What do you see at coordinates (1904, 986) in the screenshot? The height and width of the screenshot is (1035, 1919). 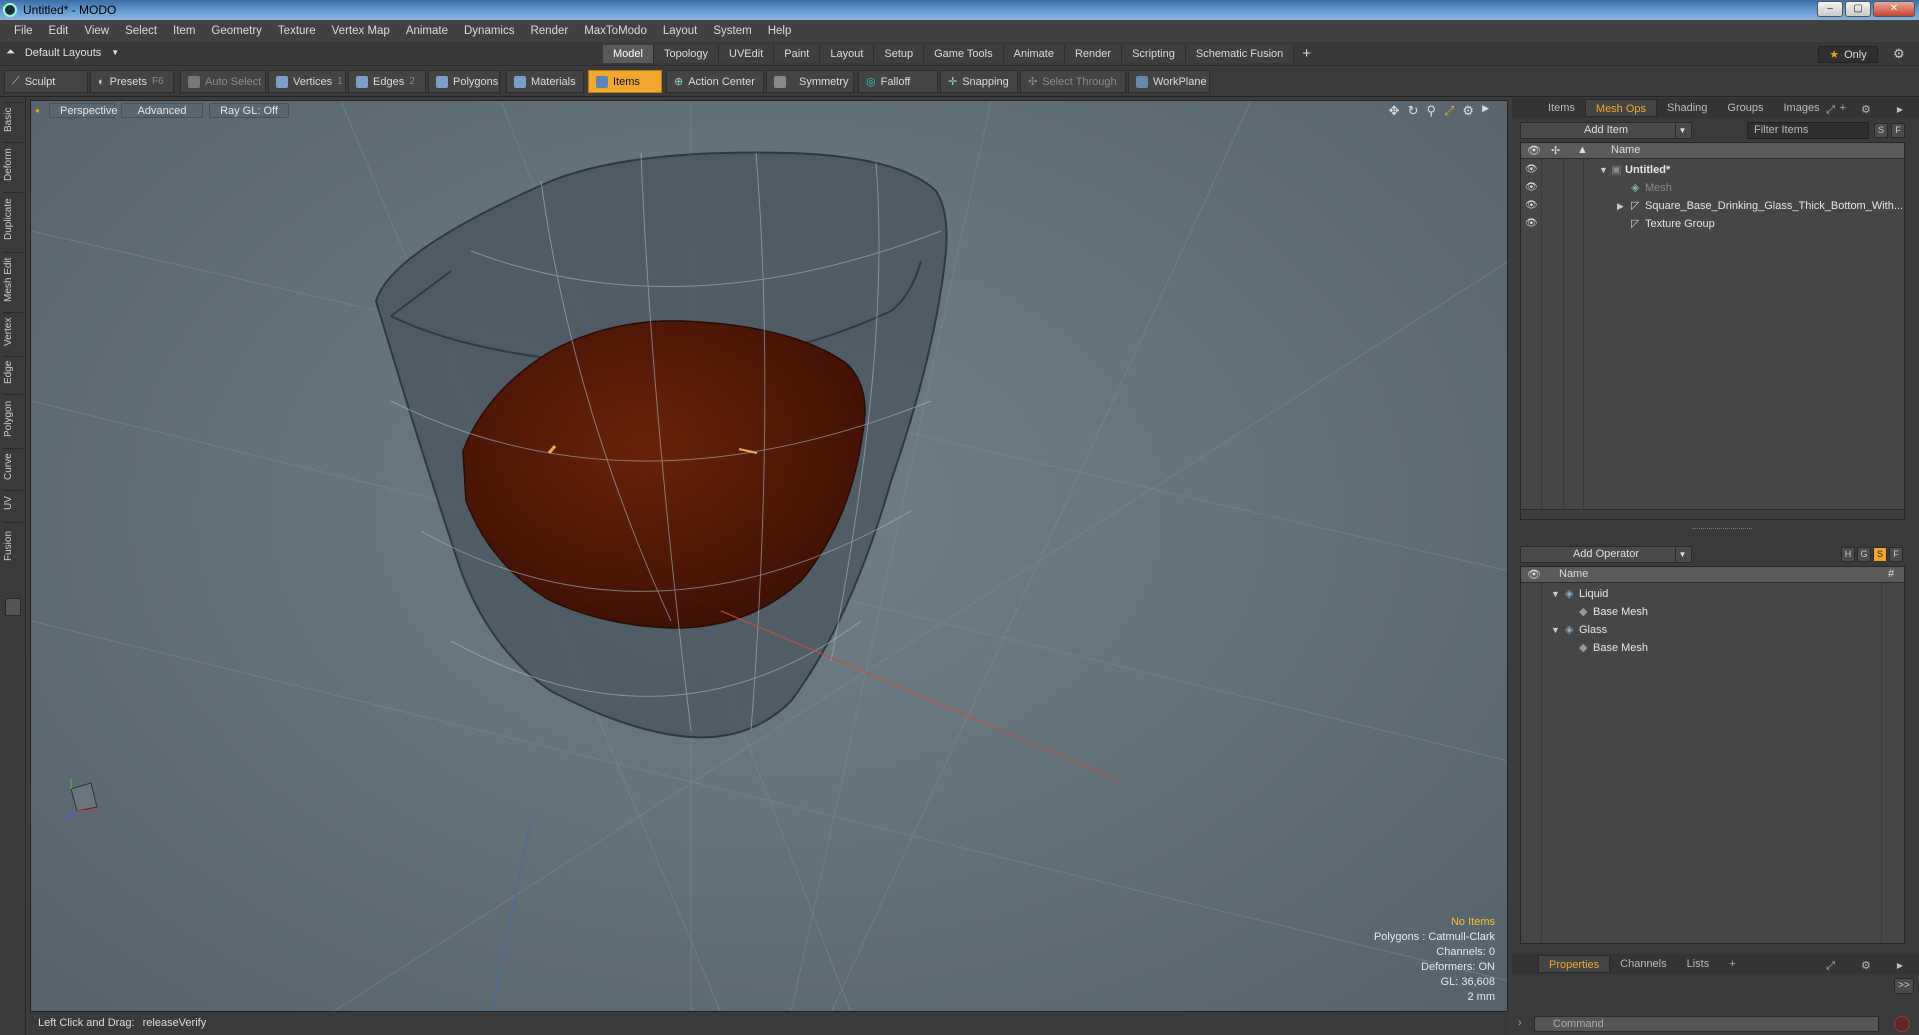 I see `expand-properties-button: >>` at bounding box center [1904, 986].